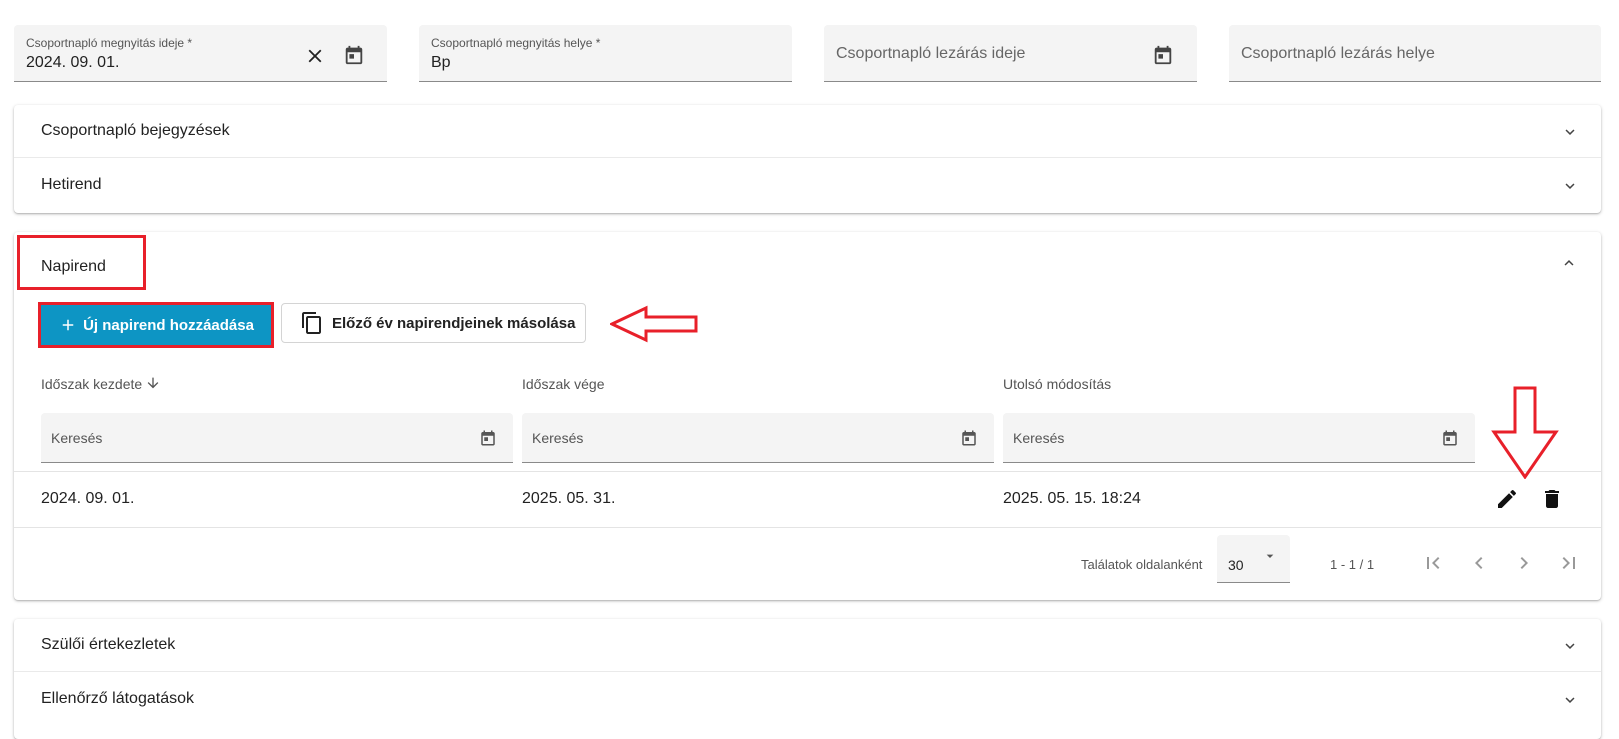  What do you see at coordinates (73, 62) in the screenshot?
I see `opening-date-value: 2024. 09. 01.` at bounding box center [73, 62].